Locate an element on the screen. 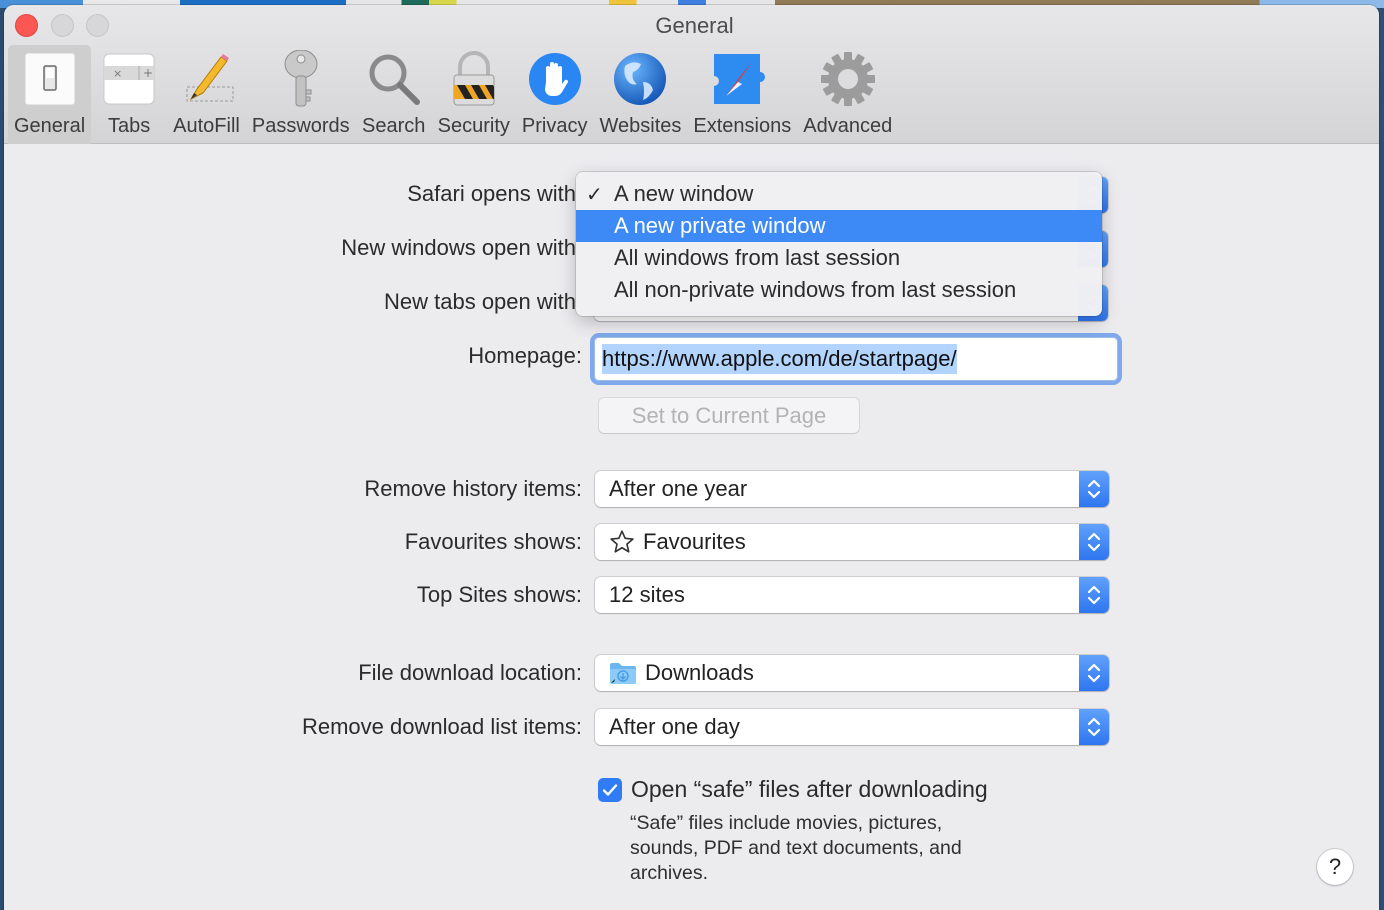 The image size is (1384, 910). tab-autofill: AutoFill is located at coordinates (206, 94).